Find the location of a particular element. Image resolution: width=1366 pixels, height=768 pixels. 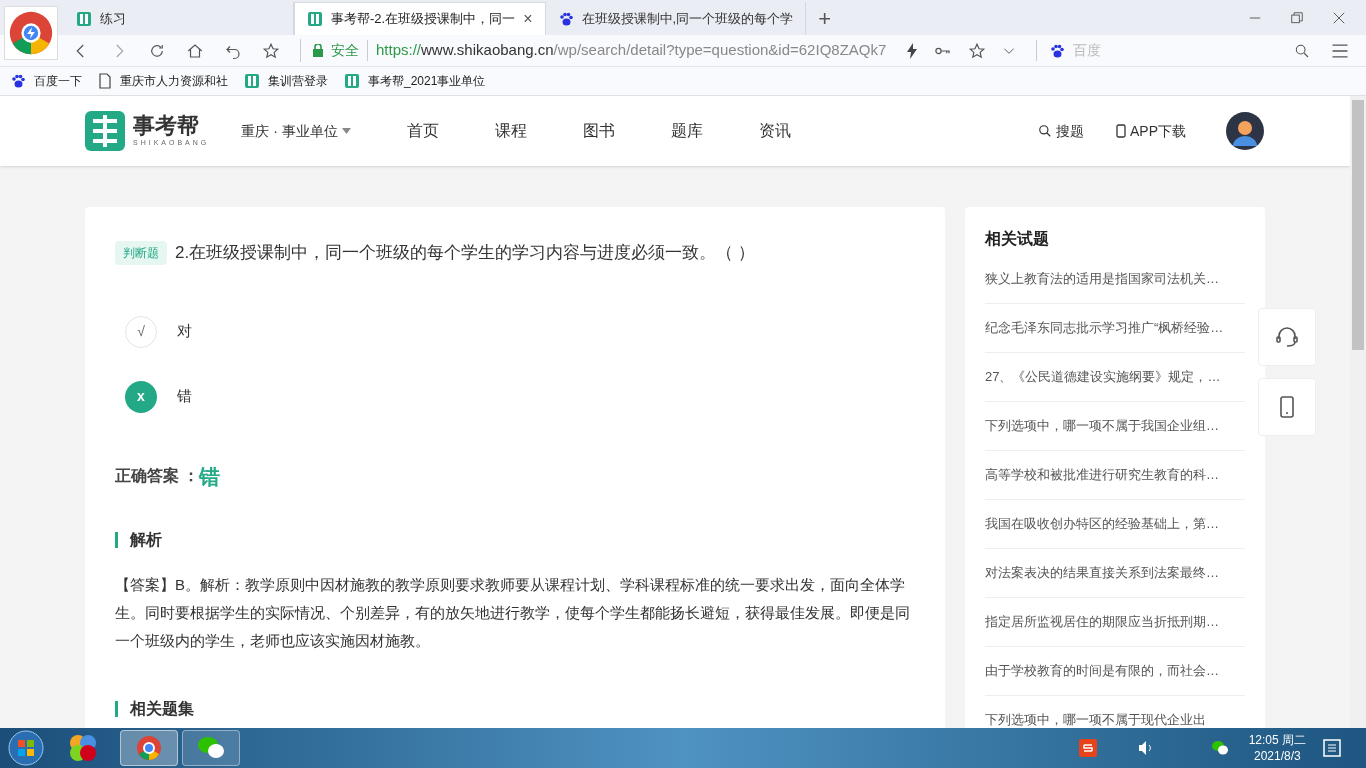

nav-link: 图书 is located at coordinates (598, 131).